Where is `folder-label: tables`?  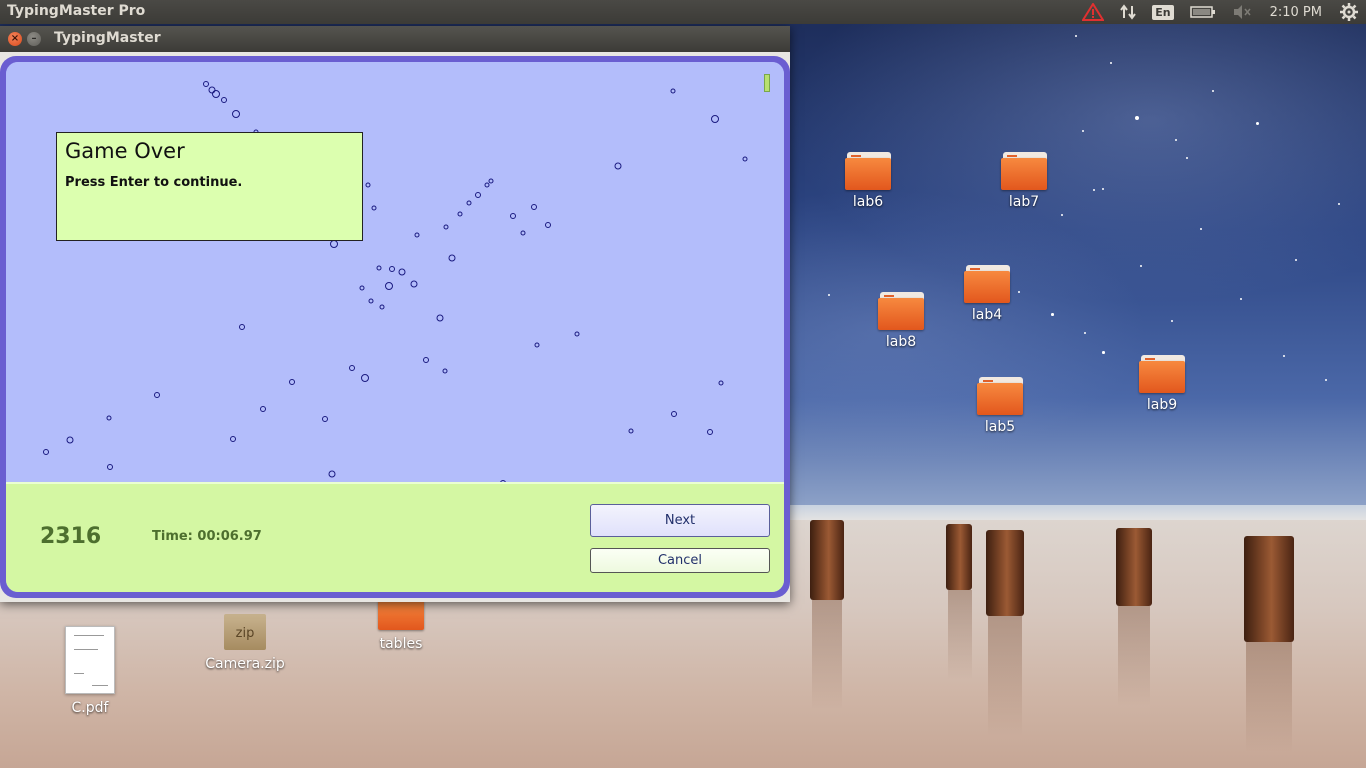
folder-label: tables is located at coordinates (401, 644).